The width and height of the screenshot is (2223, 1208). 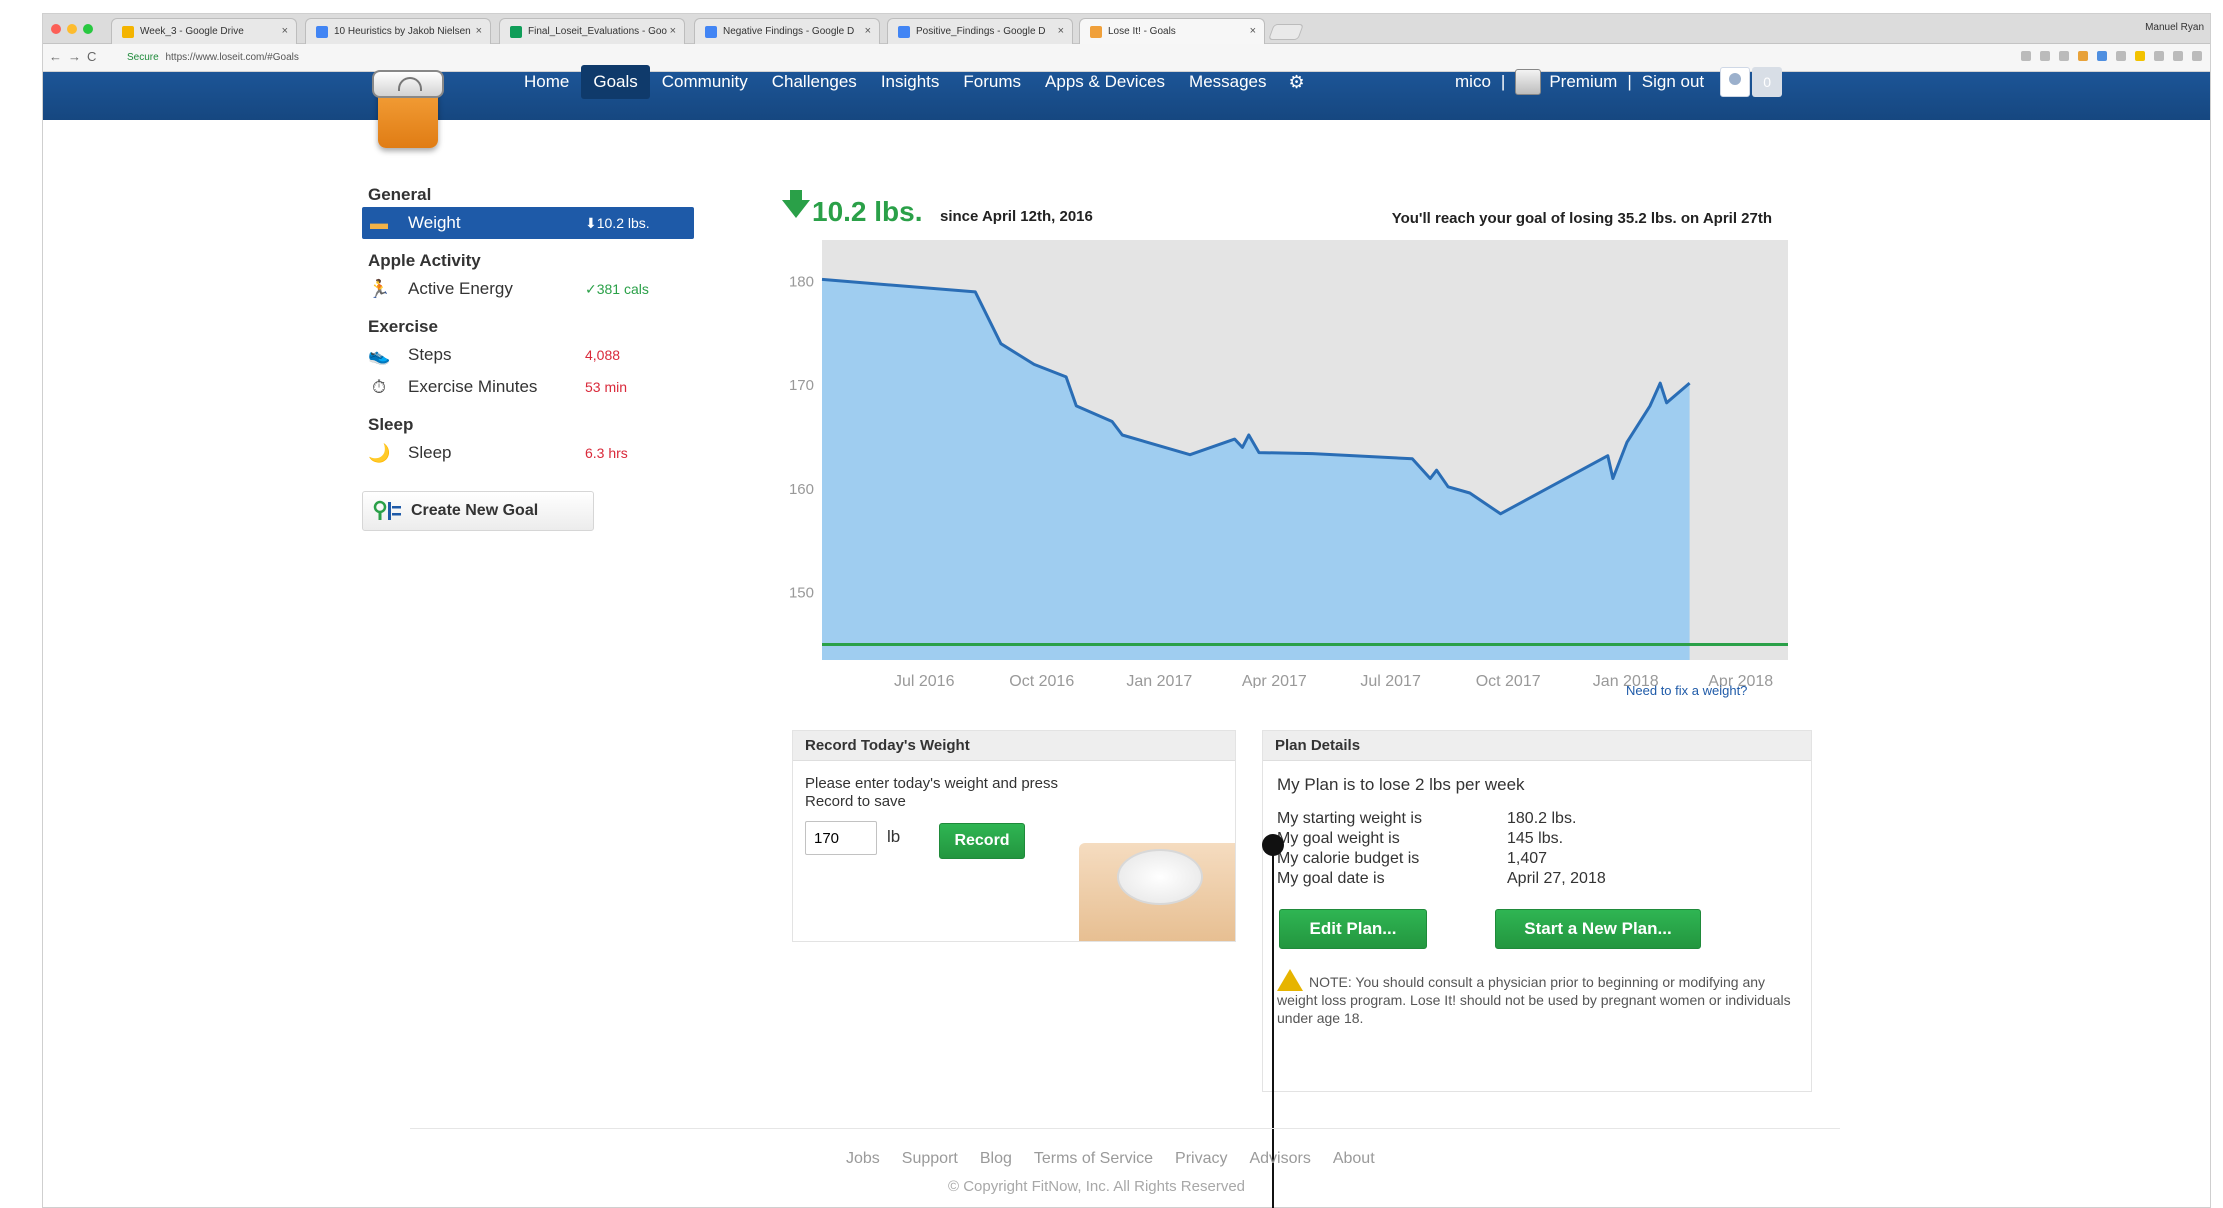 What do you see at coordinates (2174, 27) in the screenshot?
I see `profile-name: Manuel Ryan` at bounding box center [2174, 27].